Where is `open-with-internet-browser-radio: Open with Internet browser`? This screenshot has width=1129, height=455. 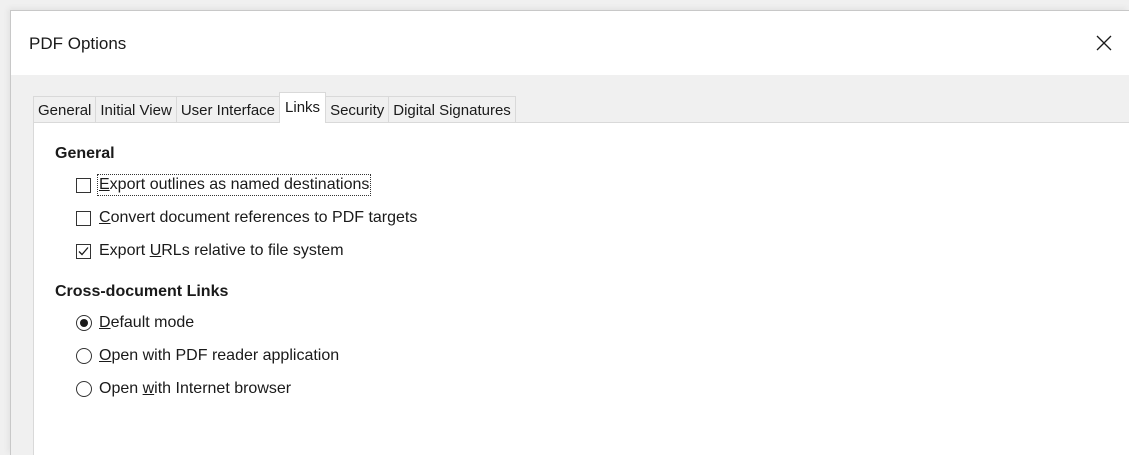 open-with-internet-browser-radio: Open with Internet browser is located at coordinates (183, 389).